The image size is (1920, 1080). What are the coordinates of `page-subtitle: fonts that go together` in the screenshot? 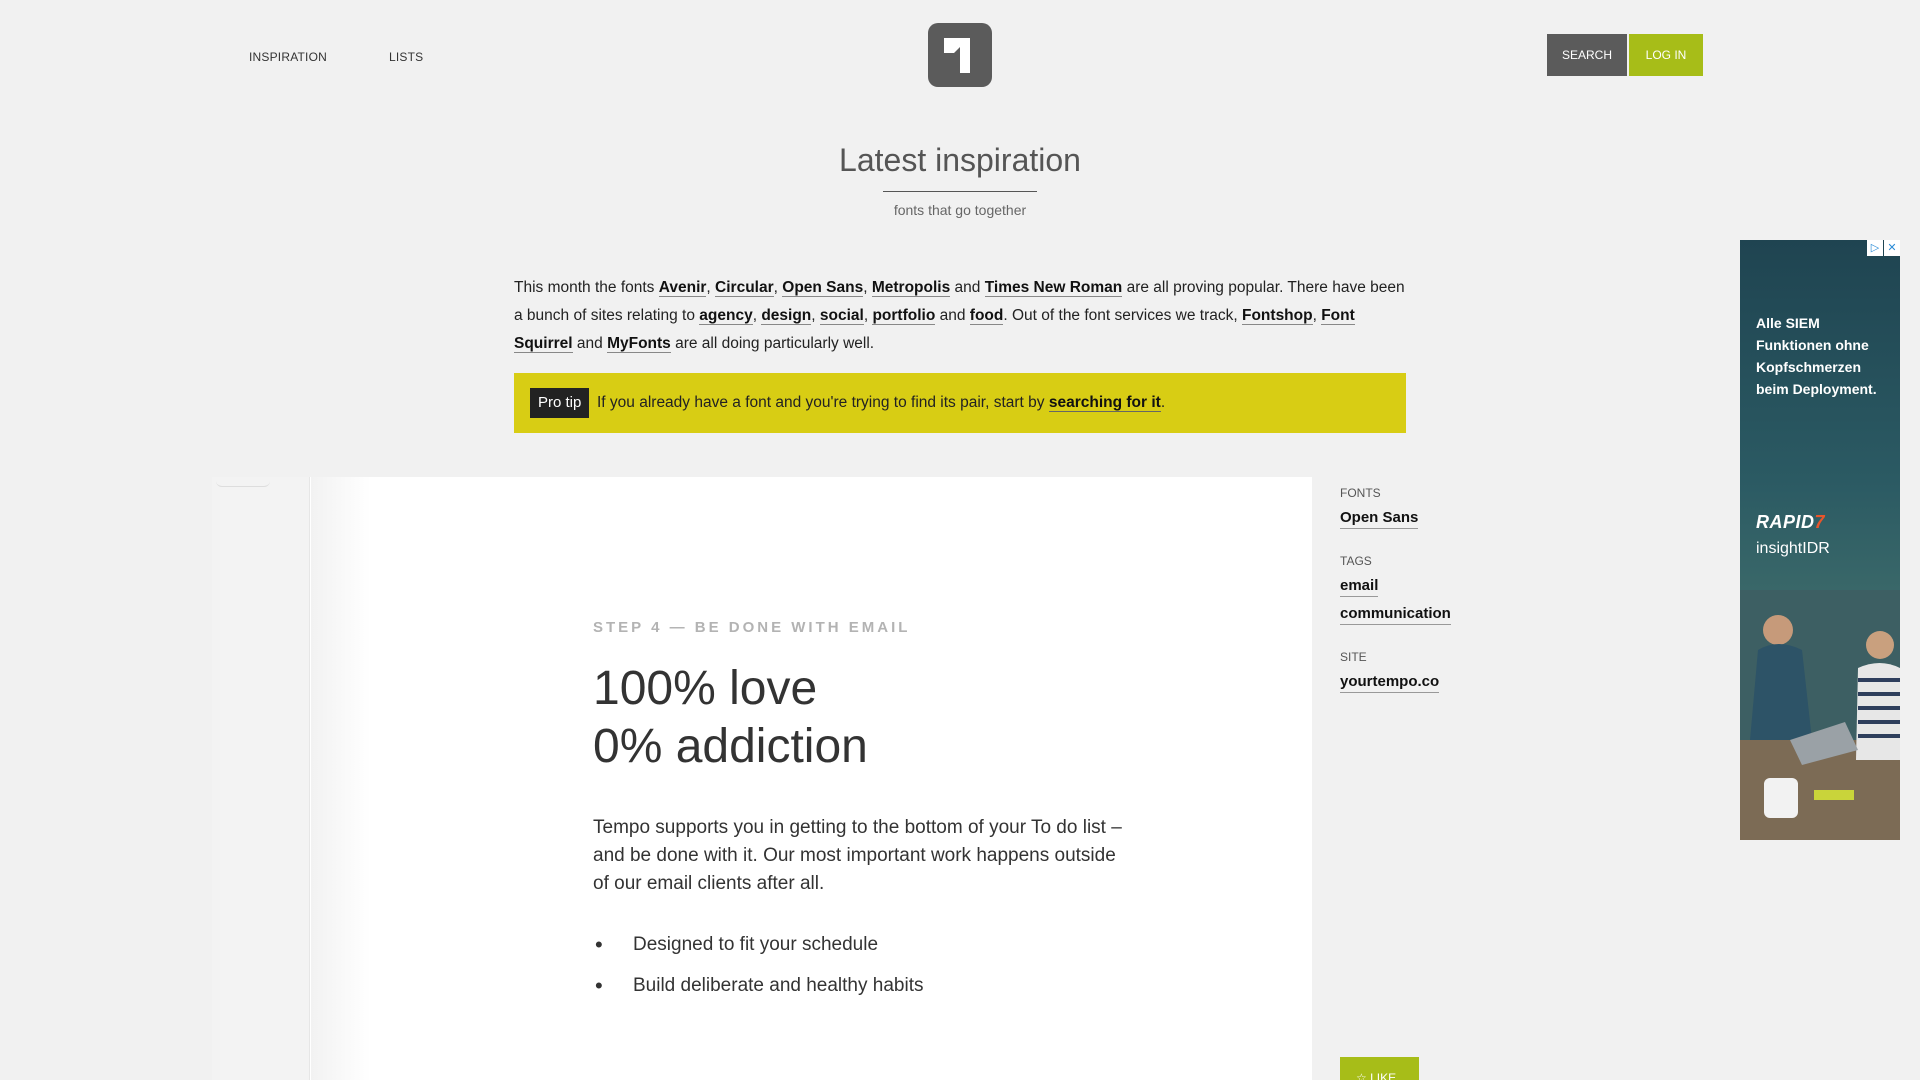 It's located at (960, 210).